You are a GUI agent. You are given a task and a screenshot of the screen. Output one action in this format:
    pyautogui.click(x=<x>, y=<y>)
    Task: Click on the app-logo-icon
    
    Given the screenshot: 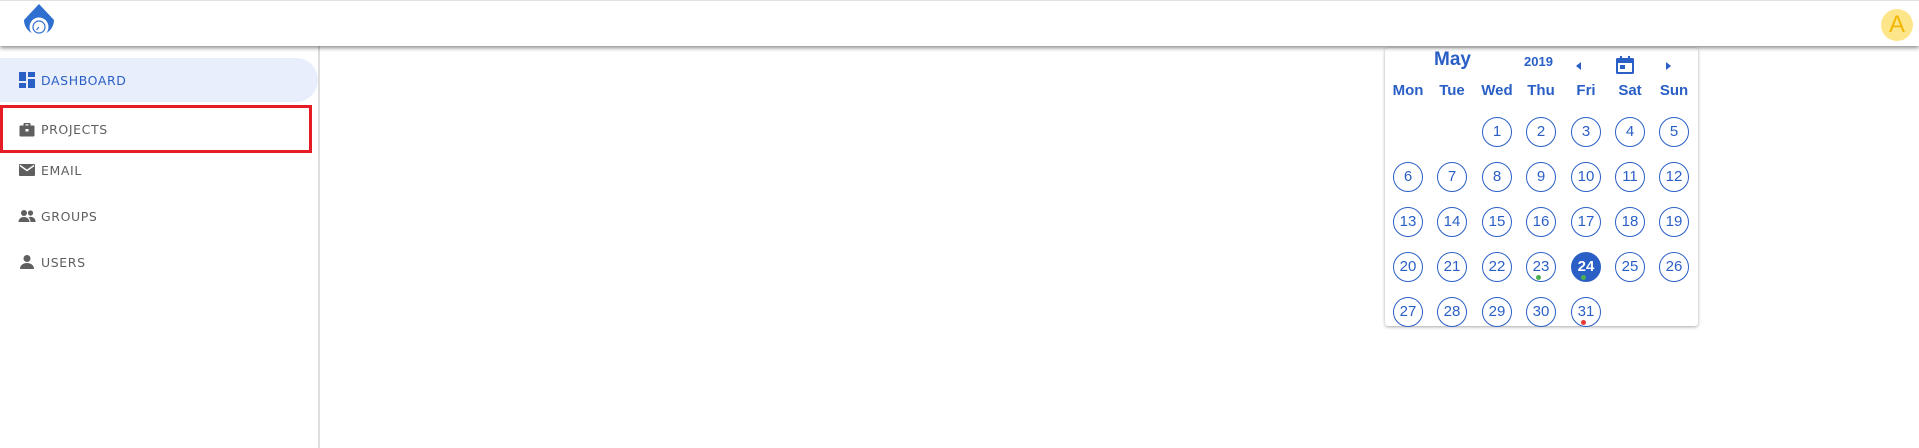 What is the action you would take?
    pyautogui.click(x=39, y=22)
    